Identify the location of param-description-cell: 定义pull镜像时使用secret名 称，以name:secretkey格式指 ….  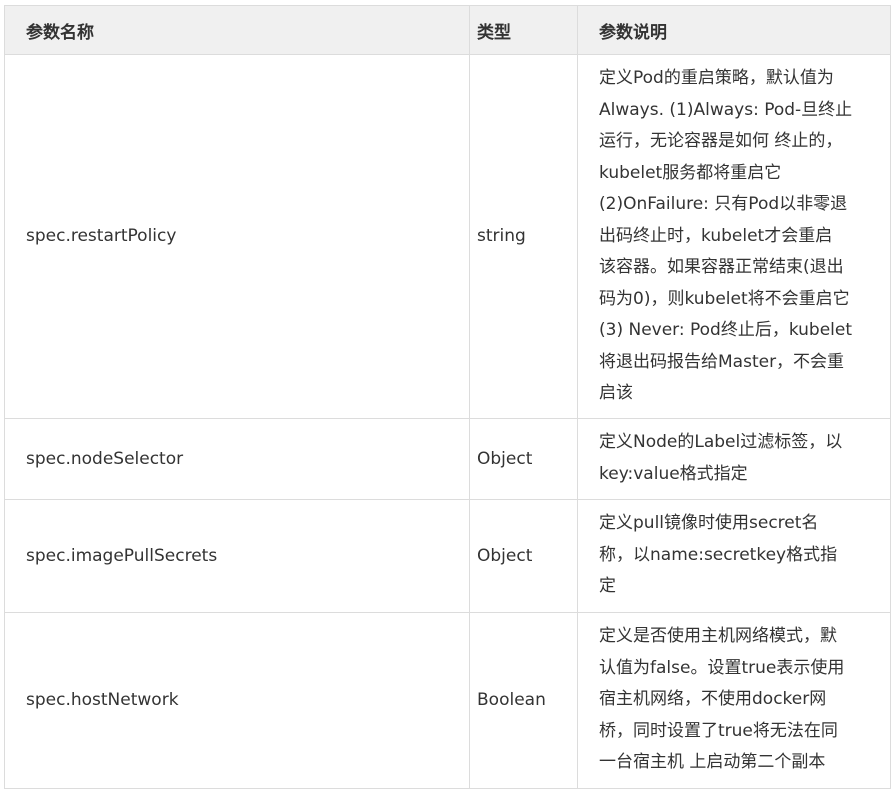
(734, 555).